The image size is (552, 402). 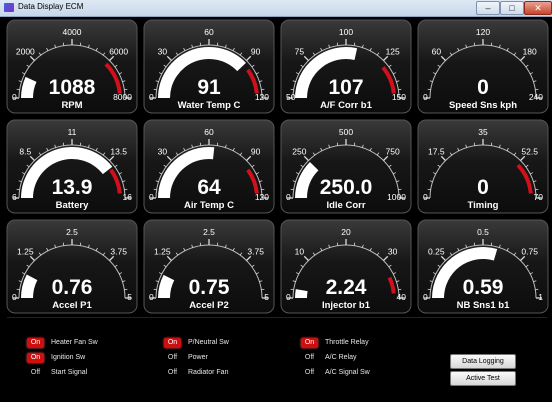 What do you see at coordinates (72, 287) in the screenshot?
I see `gauge-value: 0.76` at bounding box center [72, 287].